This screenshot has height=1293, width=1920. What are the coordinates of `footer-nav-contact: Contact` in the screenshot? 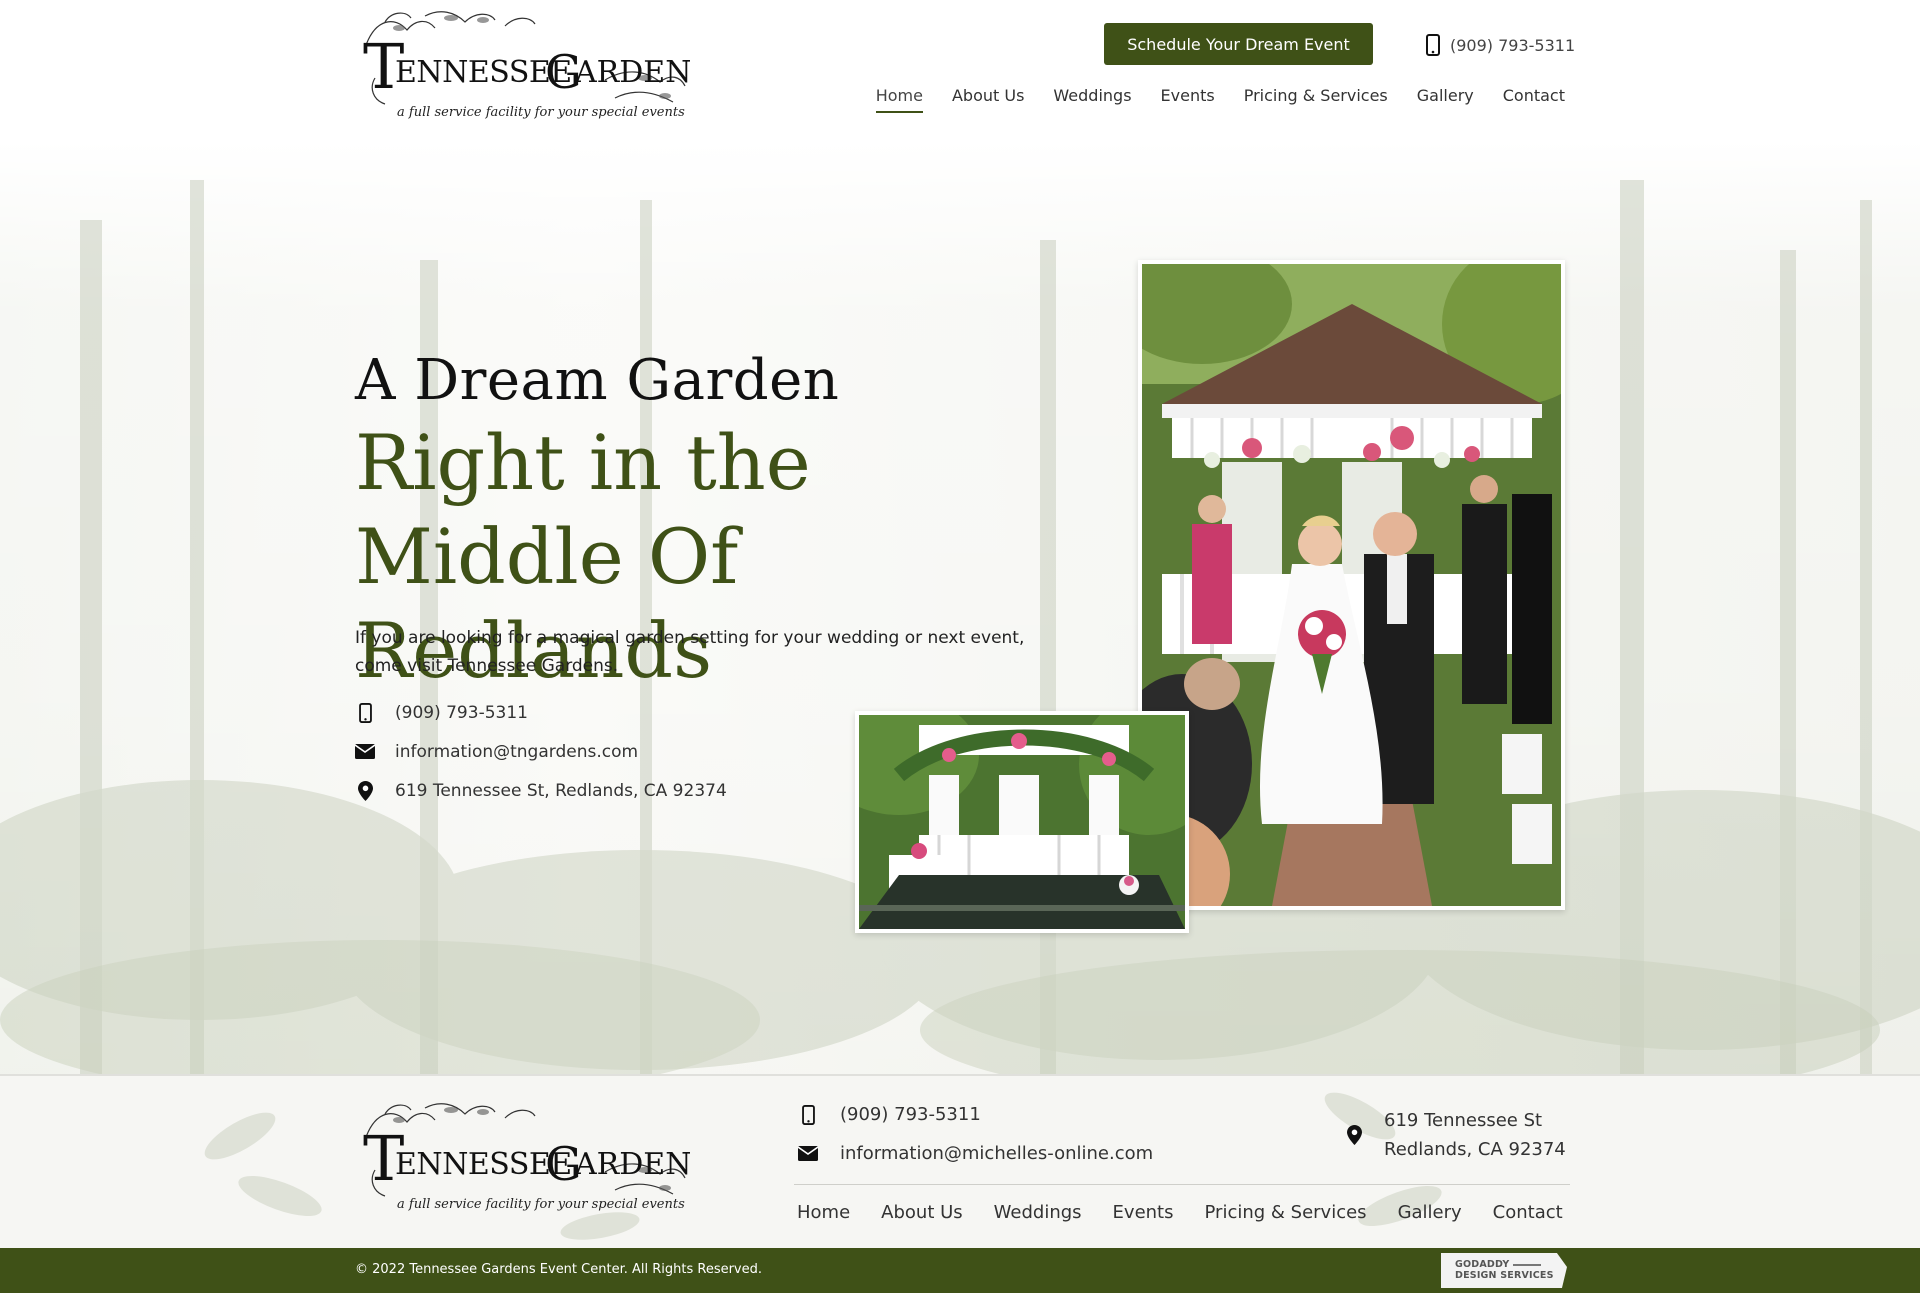 It's located at (1528, 1212).